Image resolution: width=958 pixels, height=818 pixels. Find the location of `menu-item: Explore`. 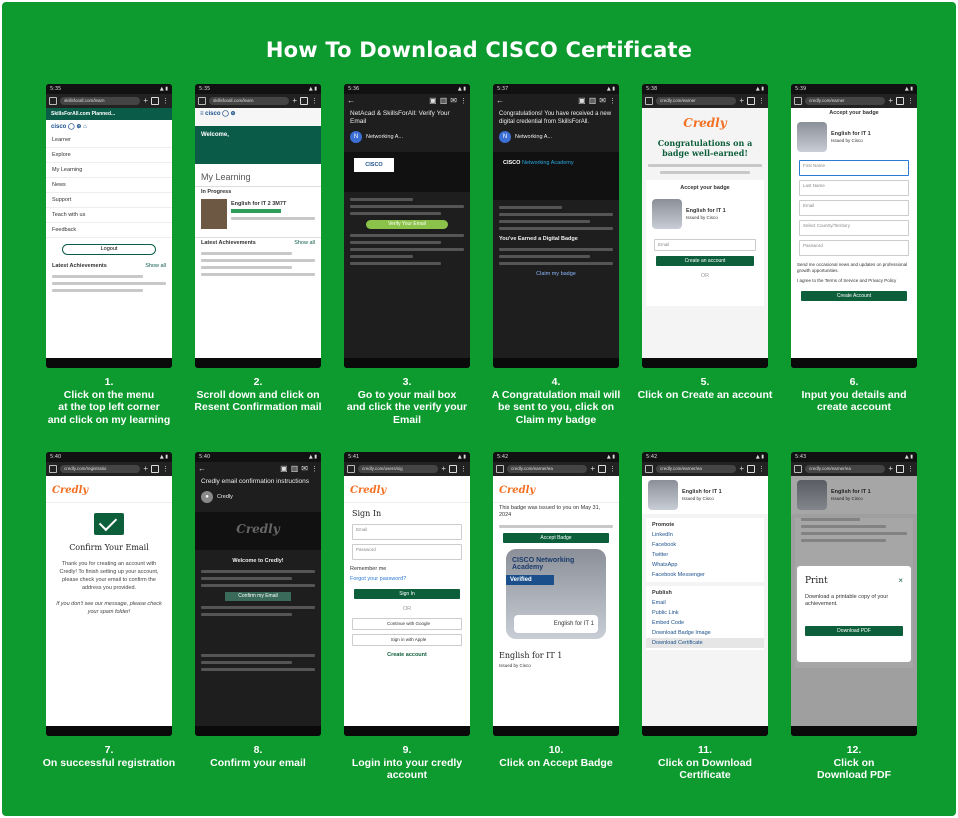

menu-item: Explore is located at coordinates (109, 155).